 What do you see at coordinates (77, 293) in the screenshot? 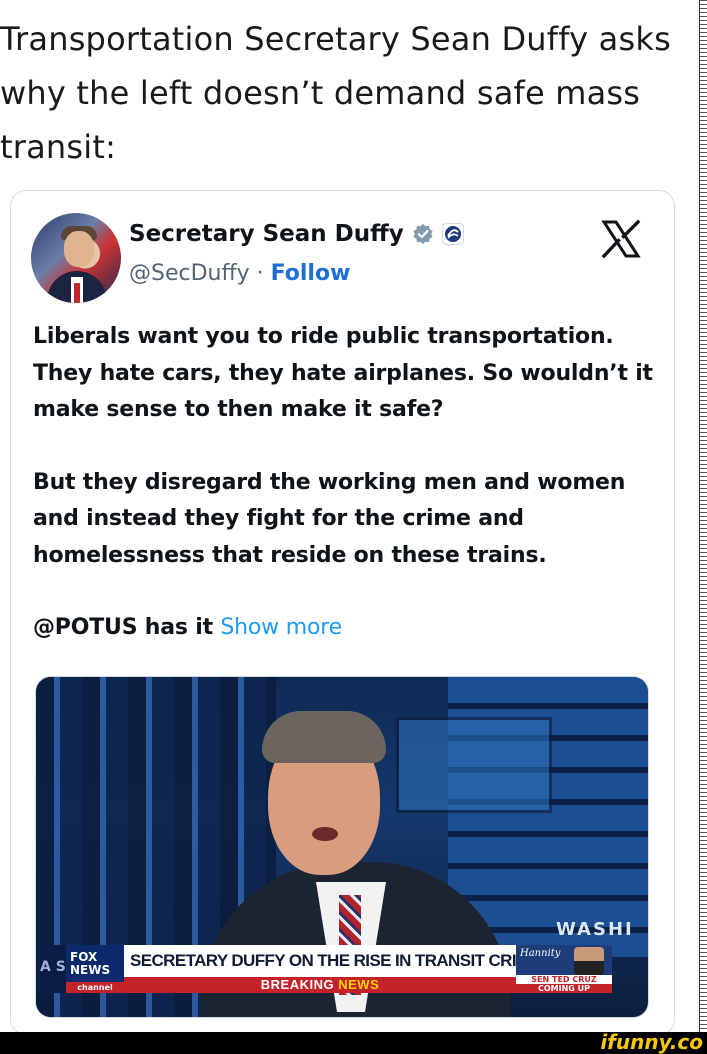
I see `avatar-tie` at bounding box center [77, 293].